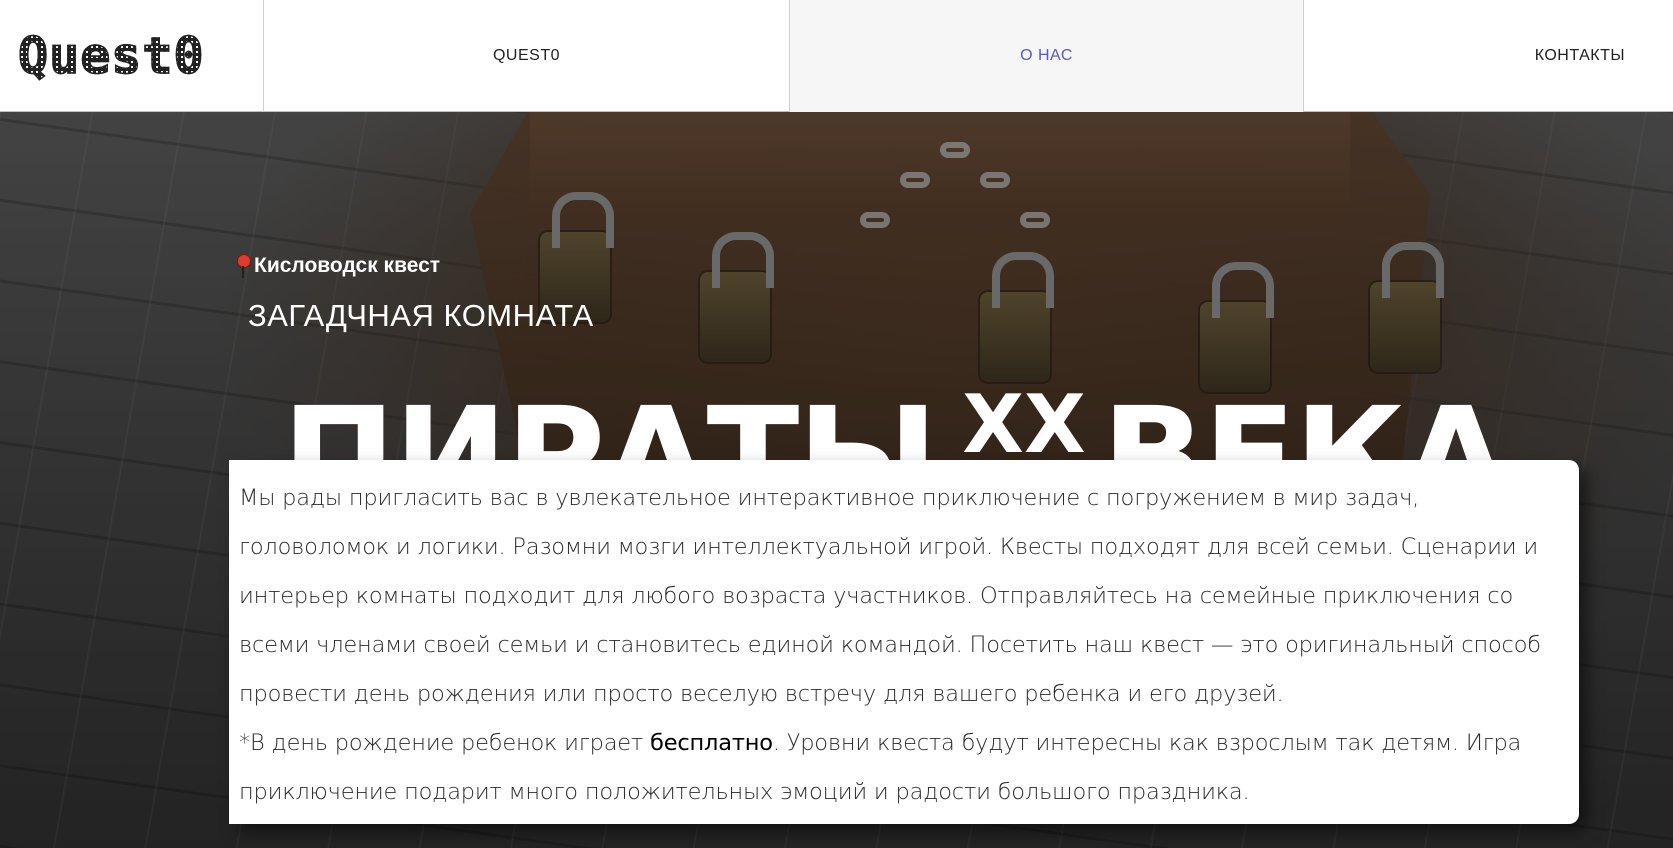 This screenshot has height=848, width=1673. What do you see at coordinates (711, 743) in the screenshot?
I see `description-p2-bold: бесплатно` at bounding box center [711, 743].